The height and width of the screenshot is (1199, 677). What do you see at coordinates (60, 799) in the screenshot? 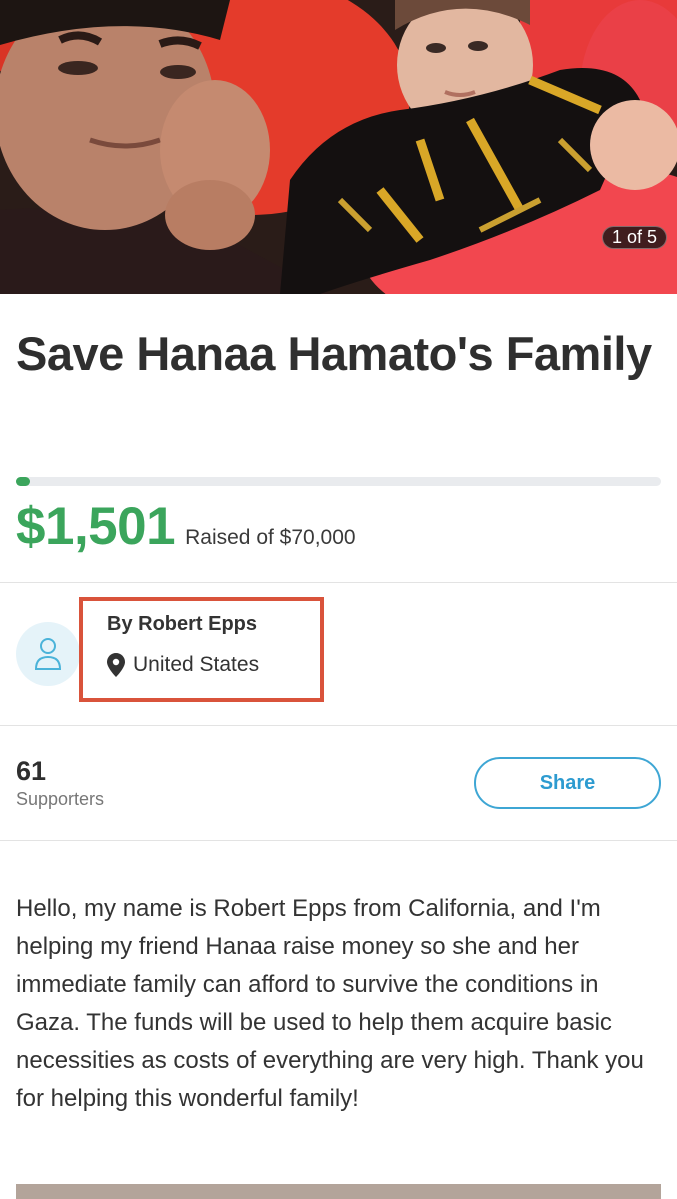
I see `supporters-label: Supporters` at bounding box center [60, 799].